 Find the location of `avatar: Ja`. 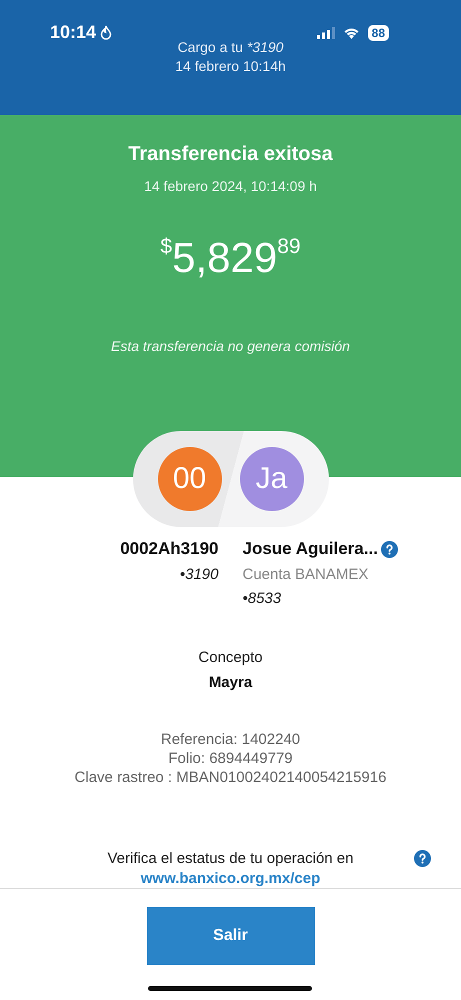

avatar: Ja is located at coordinates (272, 479).